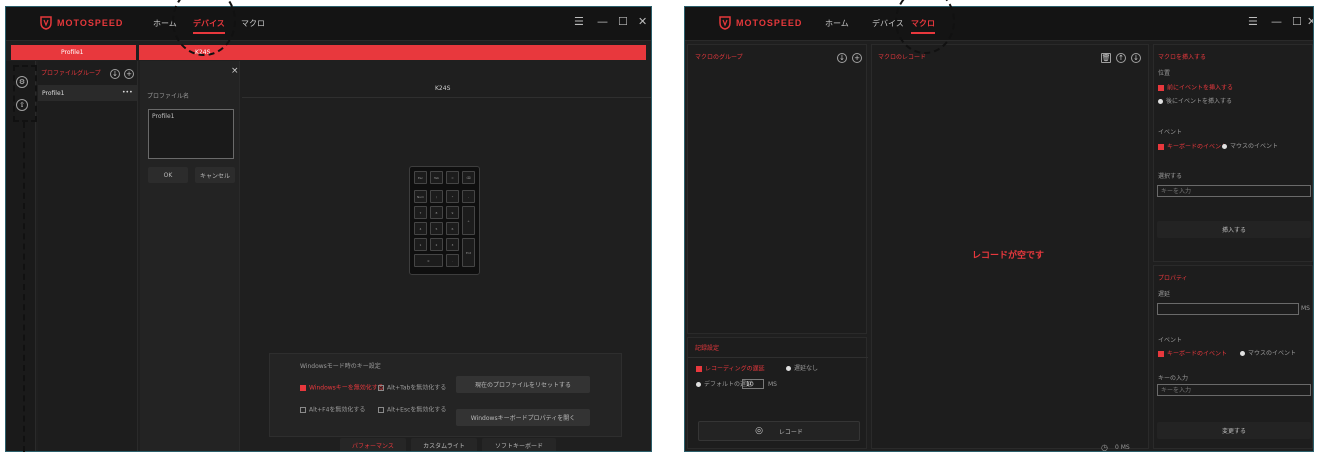 The height and width of the screenshot is (452, 1319). What do you see at coordinates (452, 177) in the screenshot?
I see `key: =` at bounding box center [452, 177].